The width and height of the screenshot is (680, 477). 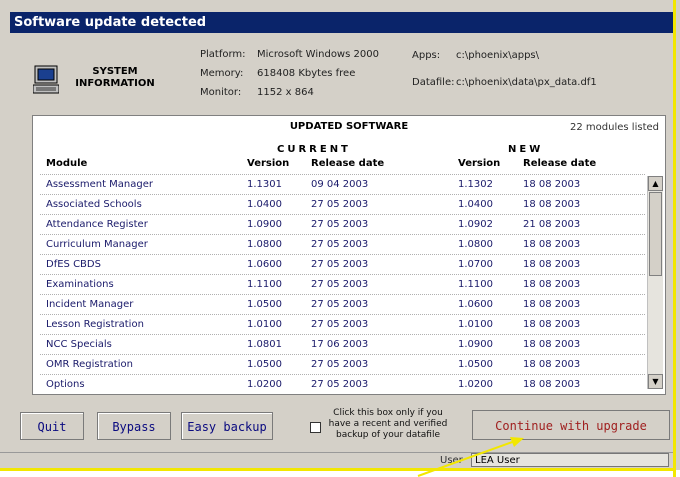 I want to click on datafile-value: c:\phoenix\data\px_data.df1, so click(x=526, y=82).